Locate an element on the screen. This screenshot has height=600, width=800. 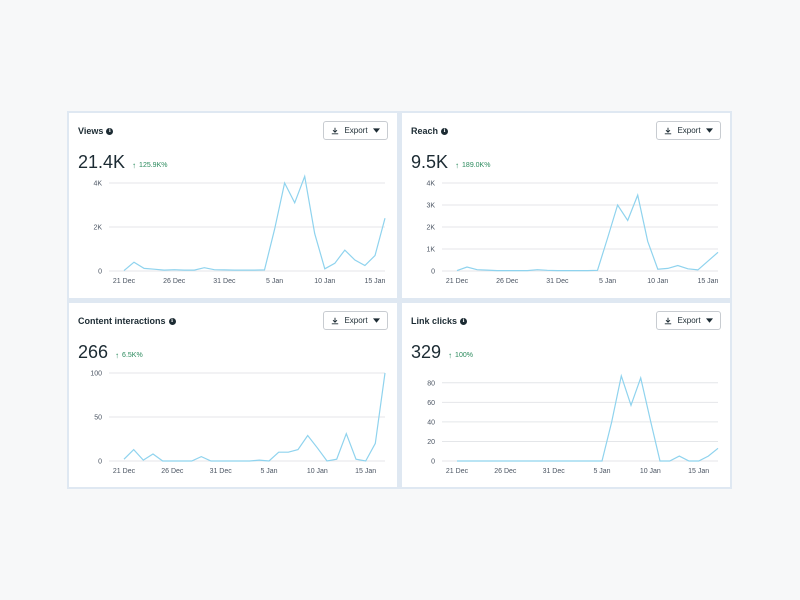
line-chart: 0 2K 4K 21 Dec 26 Dec 31 Dec 5 Jan 10 Jan 15 Jan is located at coordinates (239, 229).